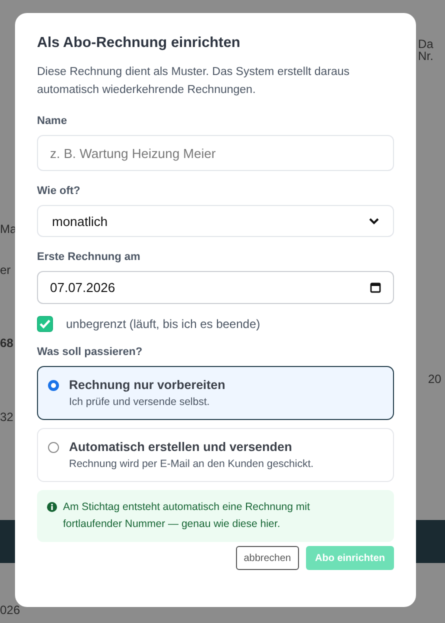 This screenshot has width=445, height=623. Describe the element at coordinates (215, 221) in the screenshot. I see `select-field: monatlich` at that location.